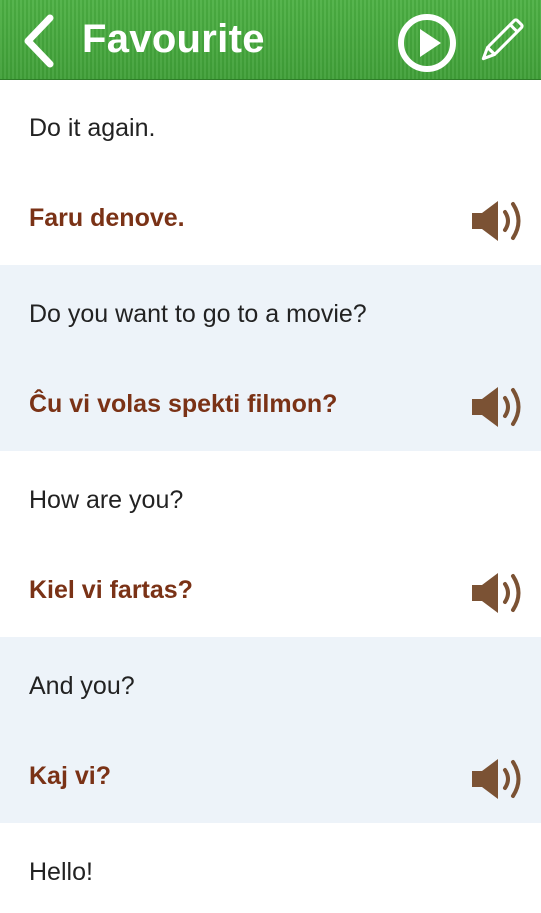 Image resolution: width=541 pixels, height=913 pixels. I want to click on page-title: Favourite, so click(173, 39).